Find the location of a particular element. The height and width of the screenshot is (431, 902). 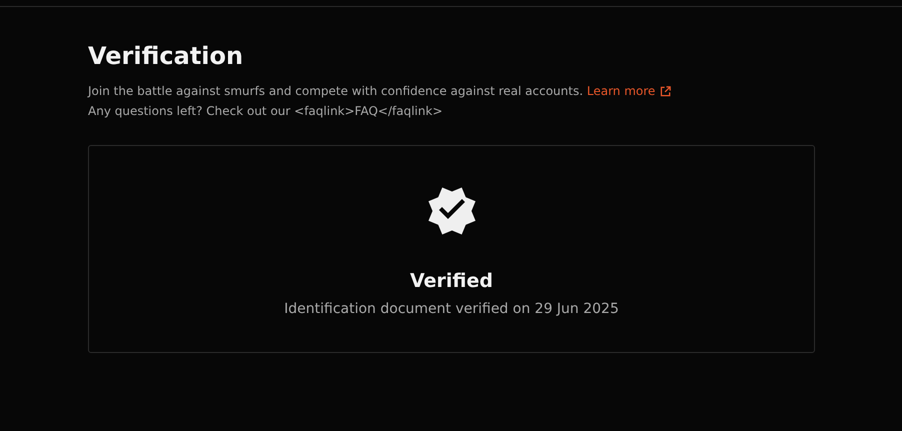

page-title: Verification is located at coordinates (166, 56).